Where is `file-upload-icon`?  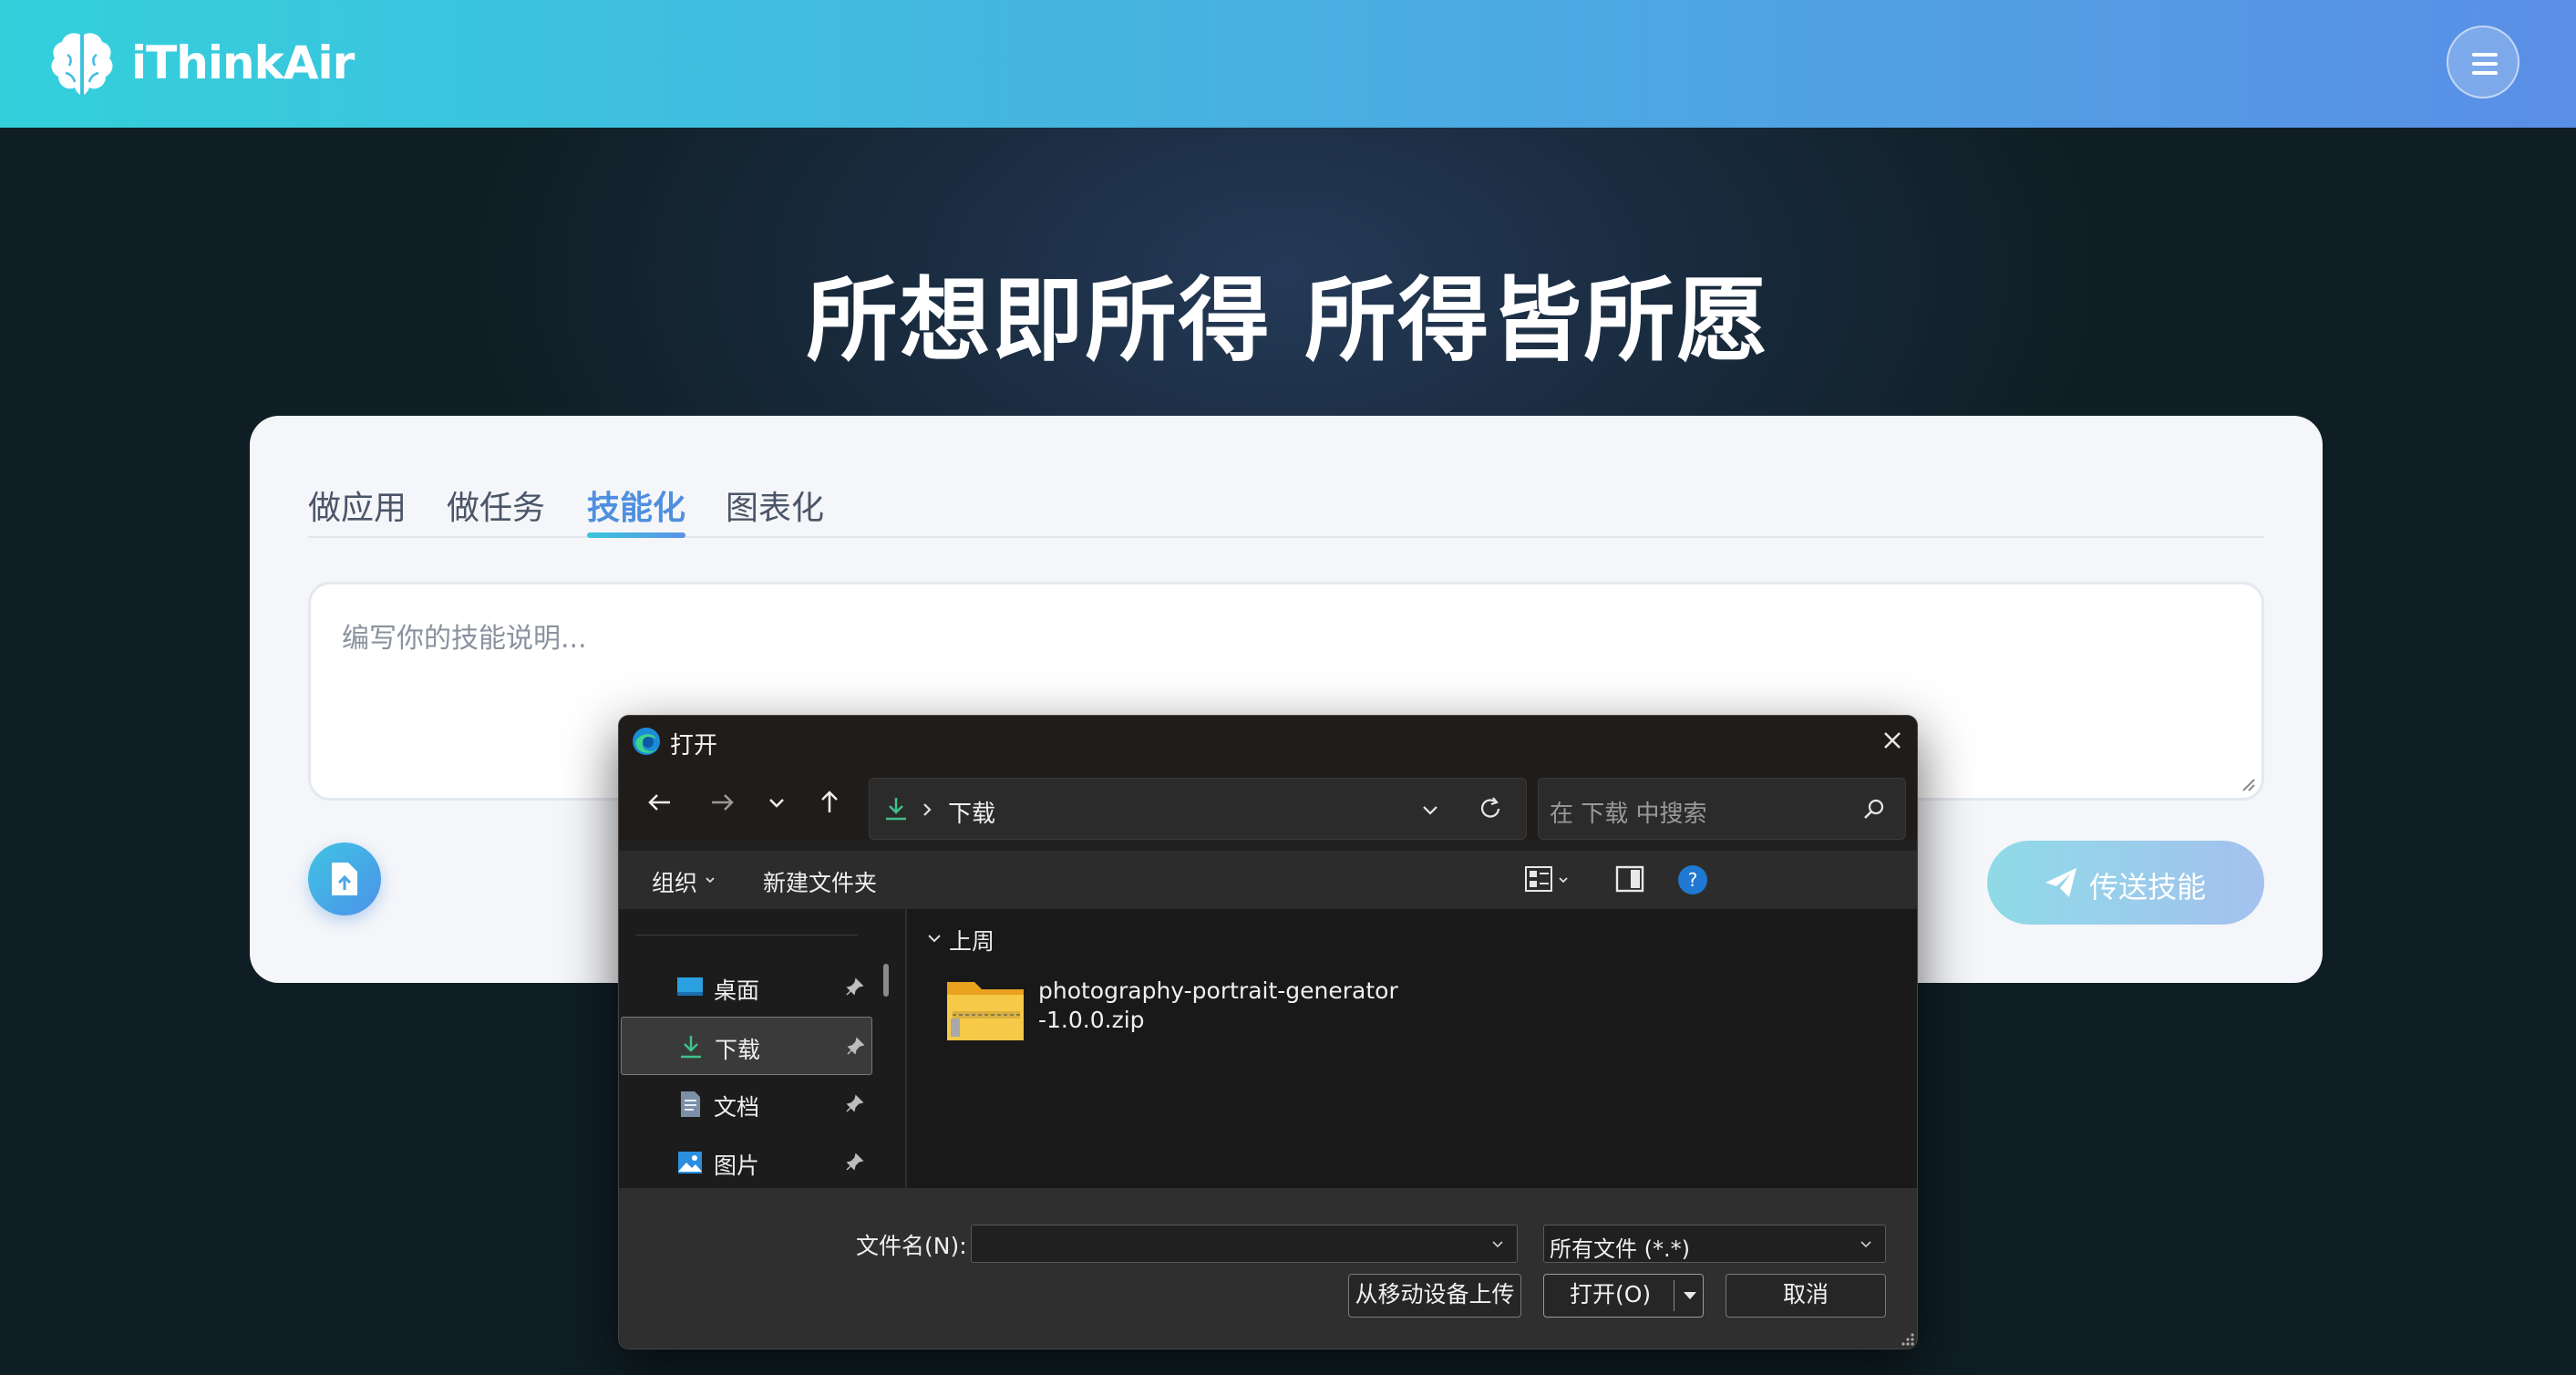 file-upload-icon is located at coordinates (344, 879).